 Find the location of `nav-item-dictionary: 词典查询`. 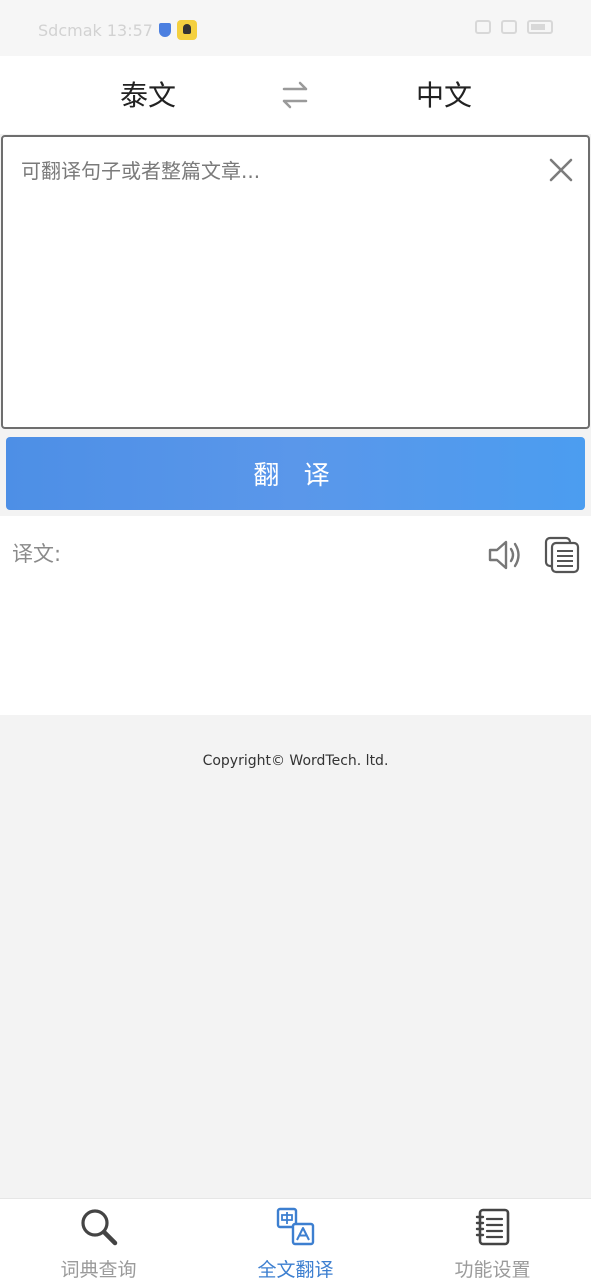

nav-item-dictionary: 词典查询 is located at coordinates (98, 1239).